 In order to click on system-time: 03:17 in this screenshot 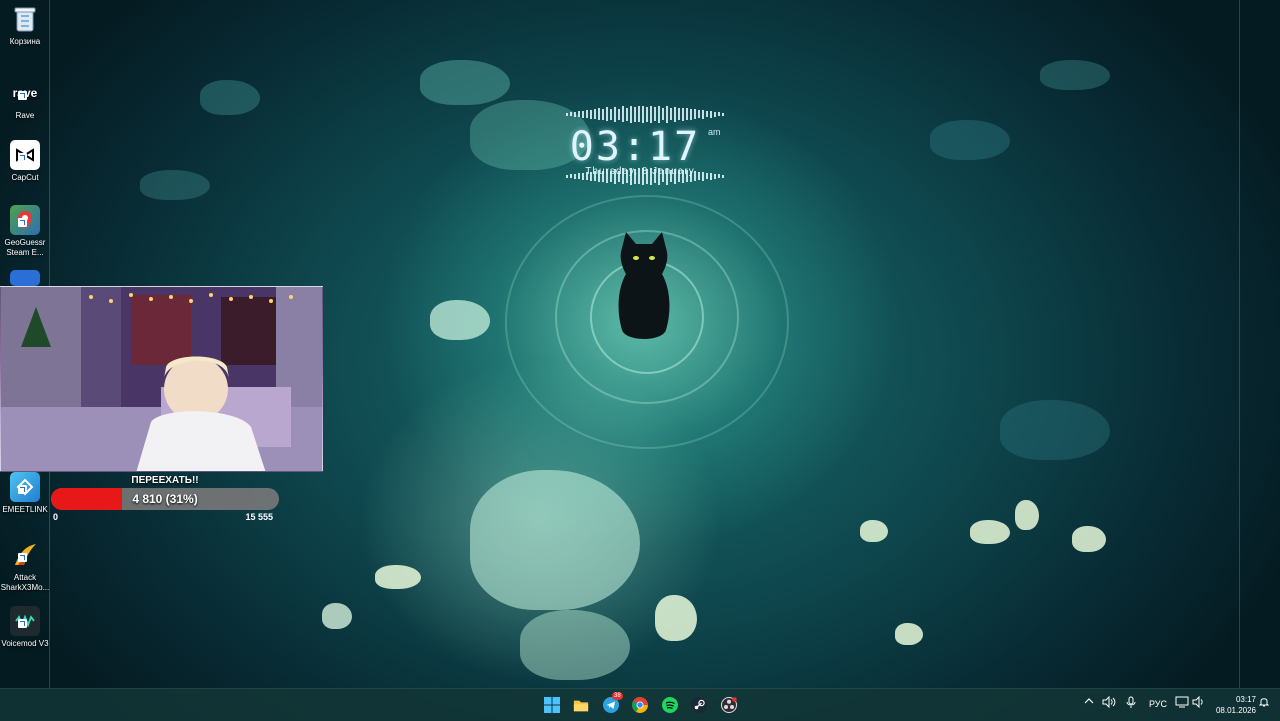, I will do `click(1245, 699)`.